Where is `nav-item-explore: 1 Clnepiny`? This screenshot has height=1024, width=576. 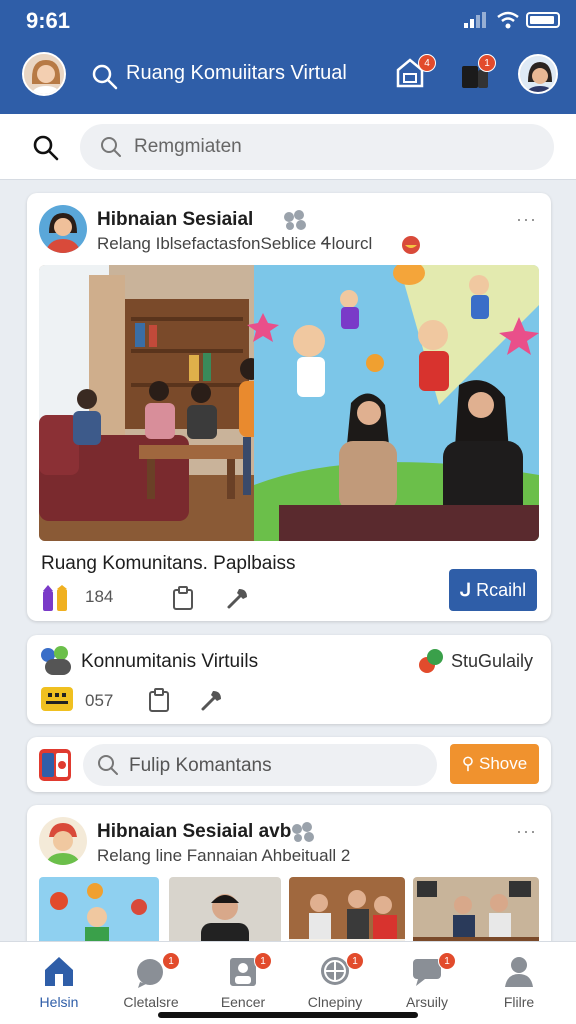
nav-item-explore: 1 Clnepiny is located at coordinates (335, 982).